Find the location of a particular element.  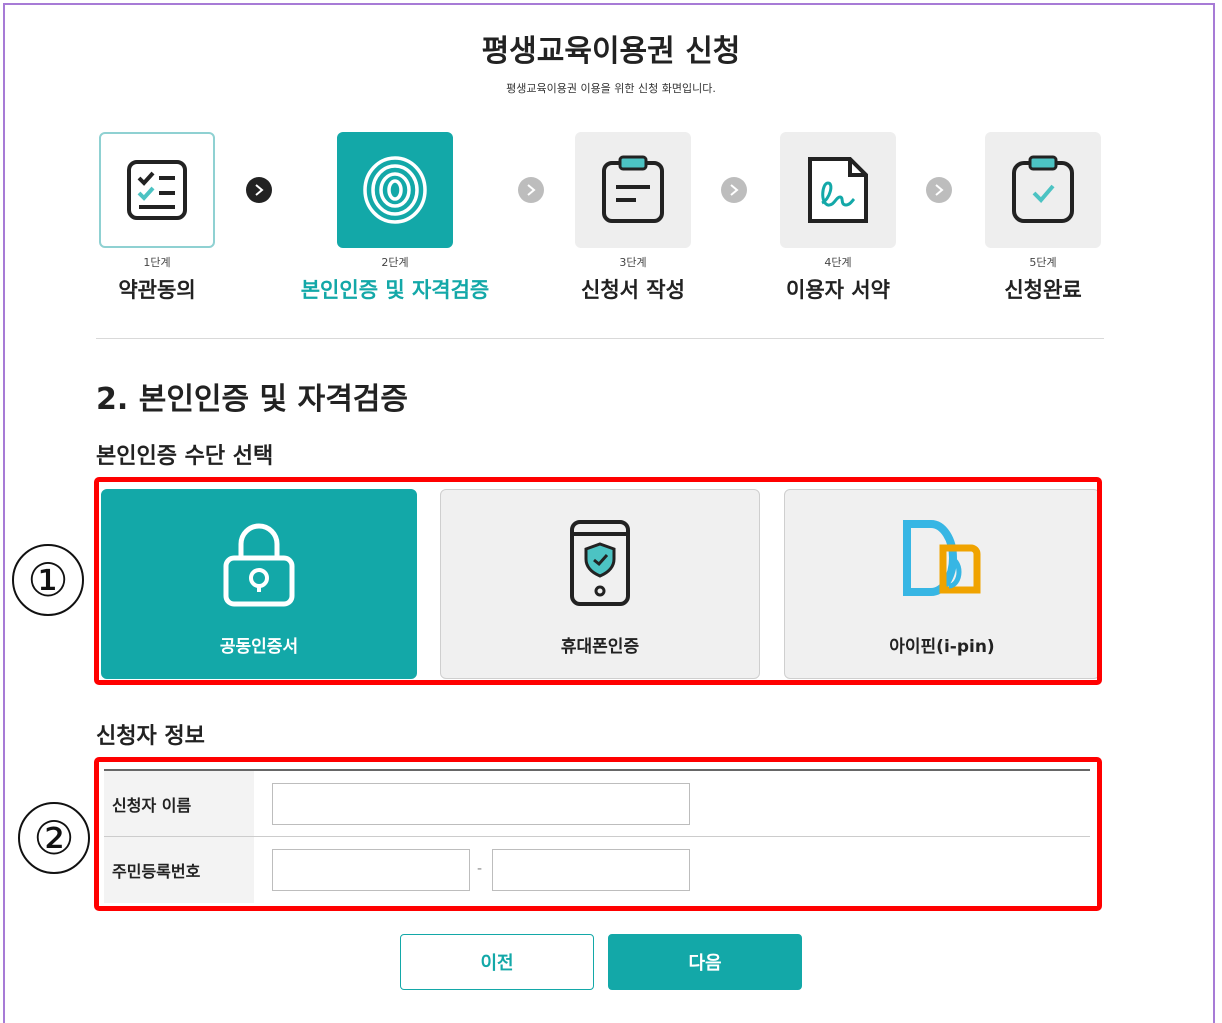

step-5-box is located at coordinates (1043, 190).